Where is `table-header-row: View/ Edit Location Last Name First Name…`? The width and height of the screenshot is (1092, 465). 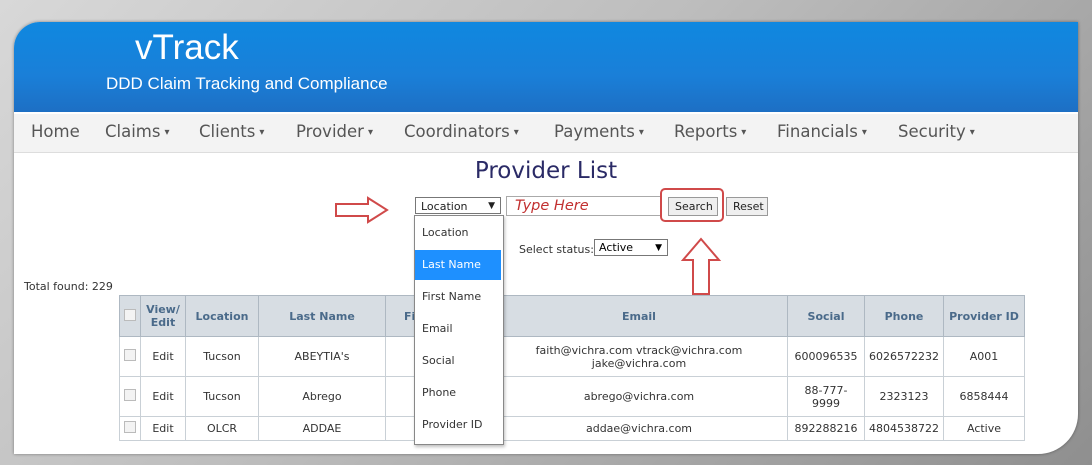 table-header-row: View/ Edit Location Last Name First Name… is located at coordinates (572, 316).